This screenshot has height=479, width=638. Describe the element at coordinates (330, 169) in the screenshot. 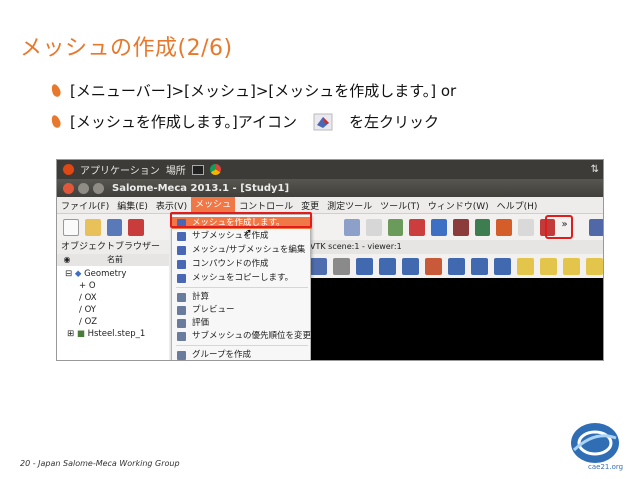

I see `ubuntu-top-panel: アプリケーション 場所 ⇅` at that location.